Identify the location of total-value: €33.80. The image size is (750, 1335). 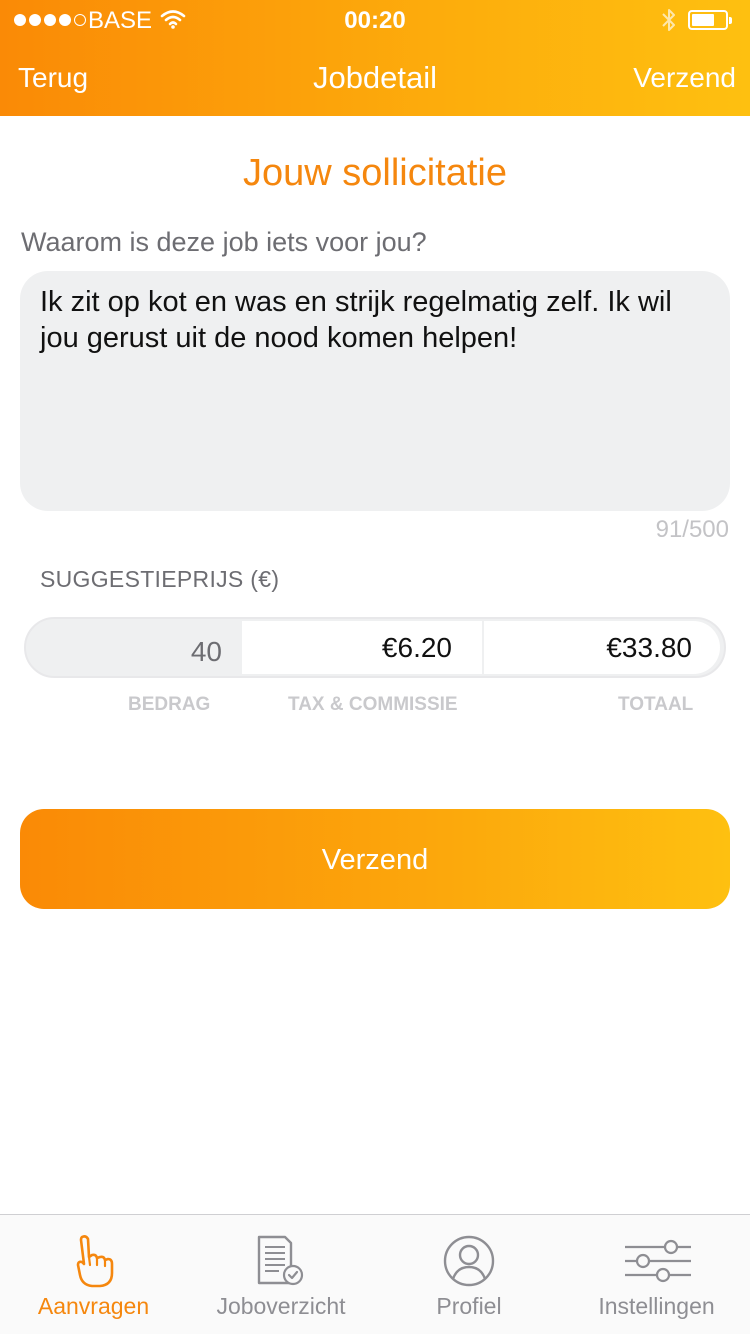
(602, 647).